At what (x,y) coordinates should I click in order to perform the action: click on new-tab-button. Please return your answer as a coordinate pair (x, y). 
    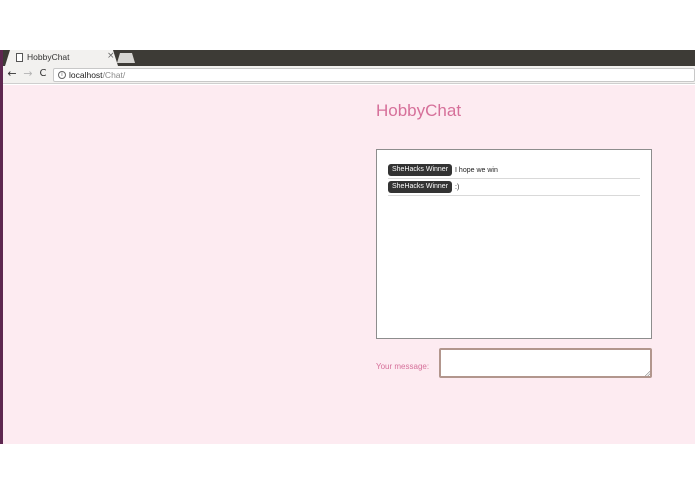
    Looking at the image, I should click on (126, 58).